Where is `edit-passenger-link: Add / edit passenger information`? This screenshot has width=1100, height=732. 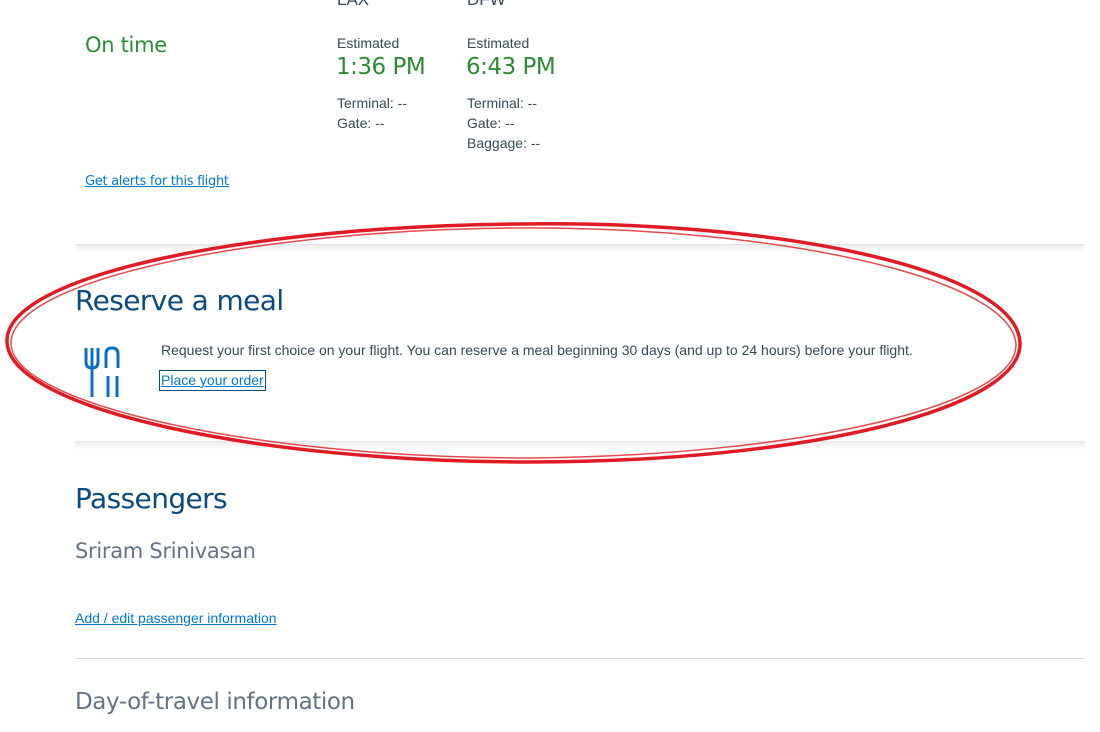 edit-passenger-link: Add / edit passenger information is located at coordinates (176, 618).